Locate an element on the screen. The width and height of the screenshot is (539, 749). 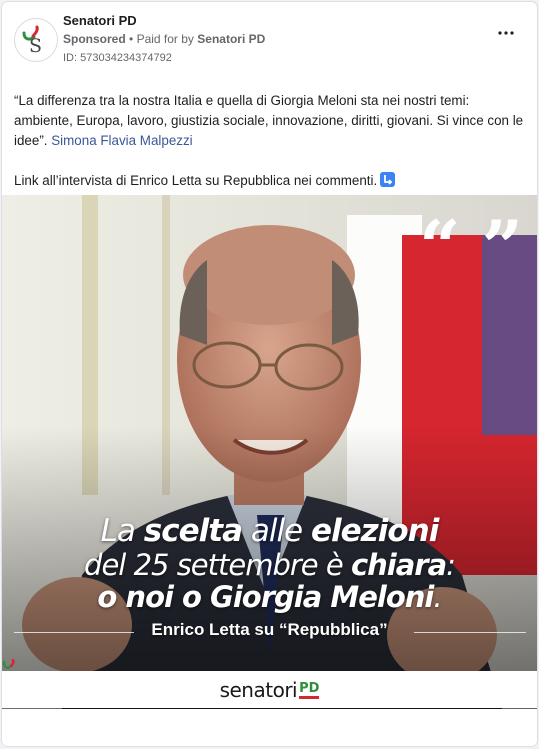
ad-id: ID: 573034234374792 is located at coordinates (117, 58).